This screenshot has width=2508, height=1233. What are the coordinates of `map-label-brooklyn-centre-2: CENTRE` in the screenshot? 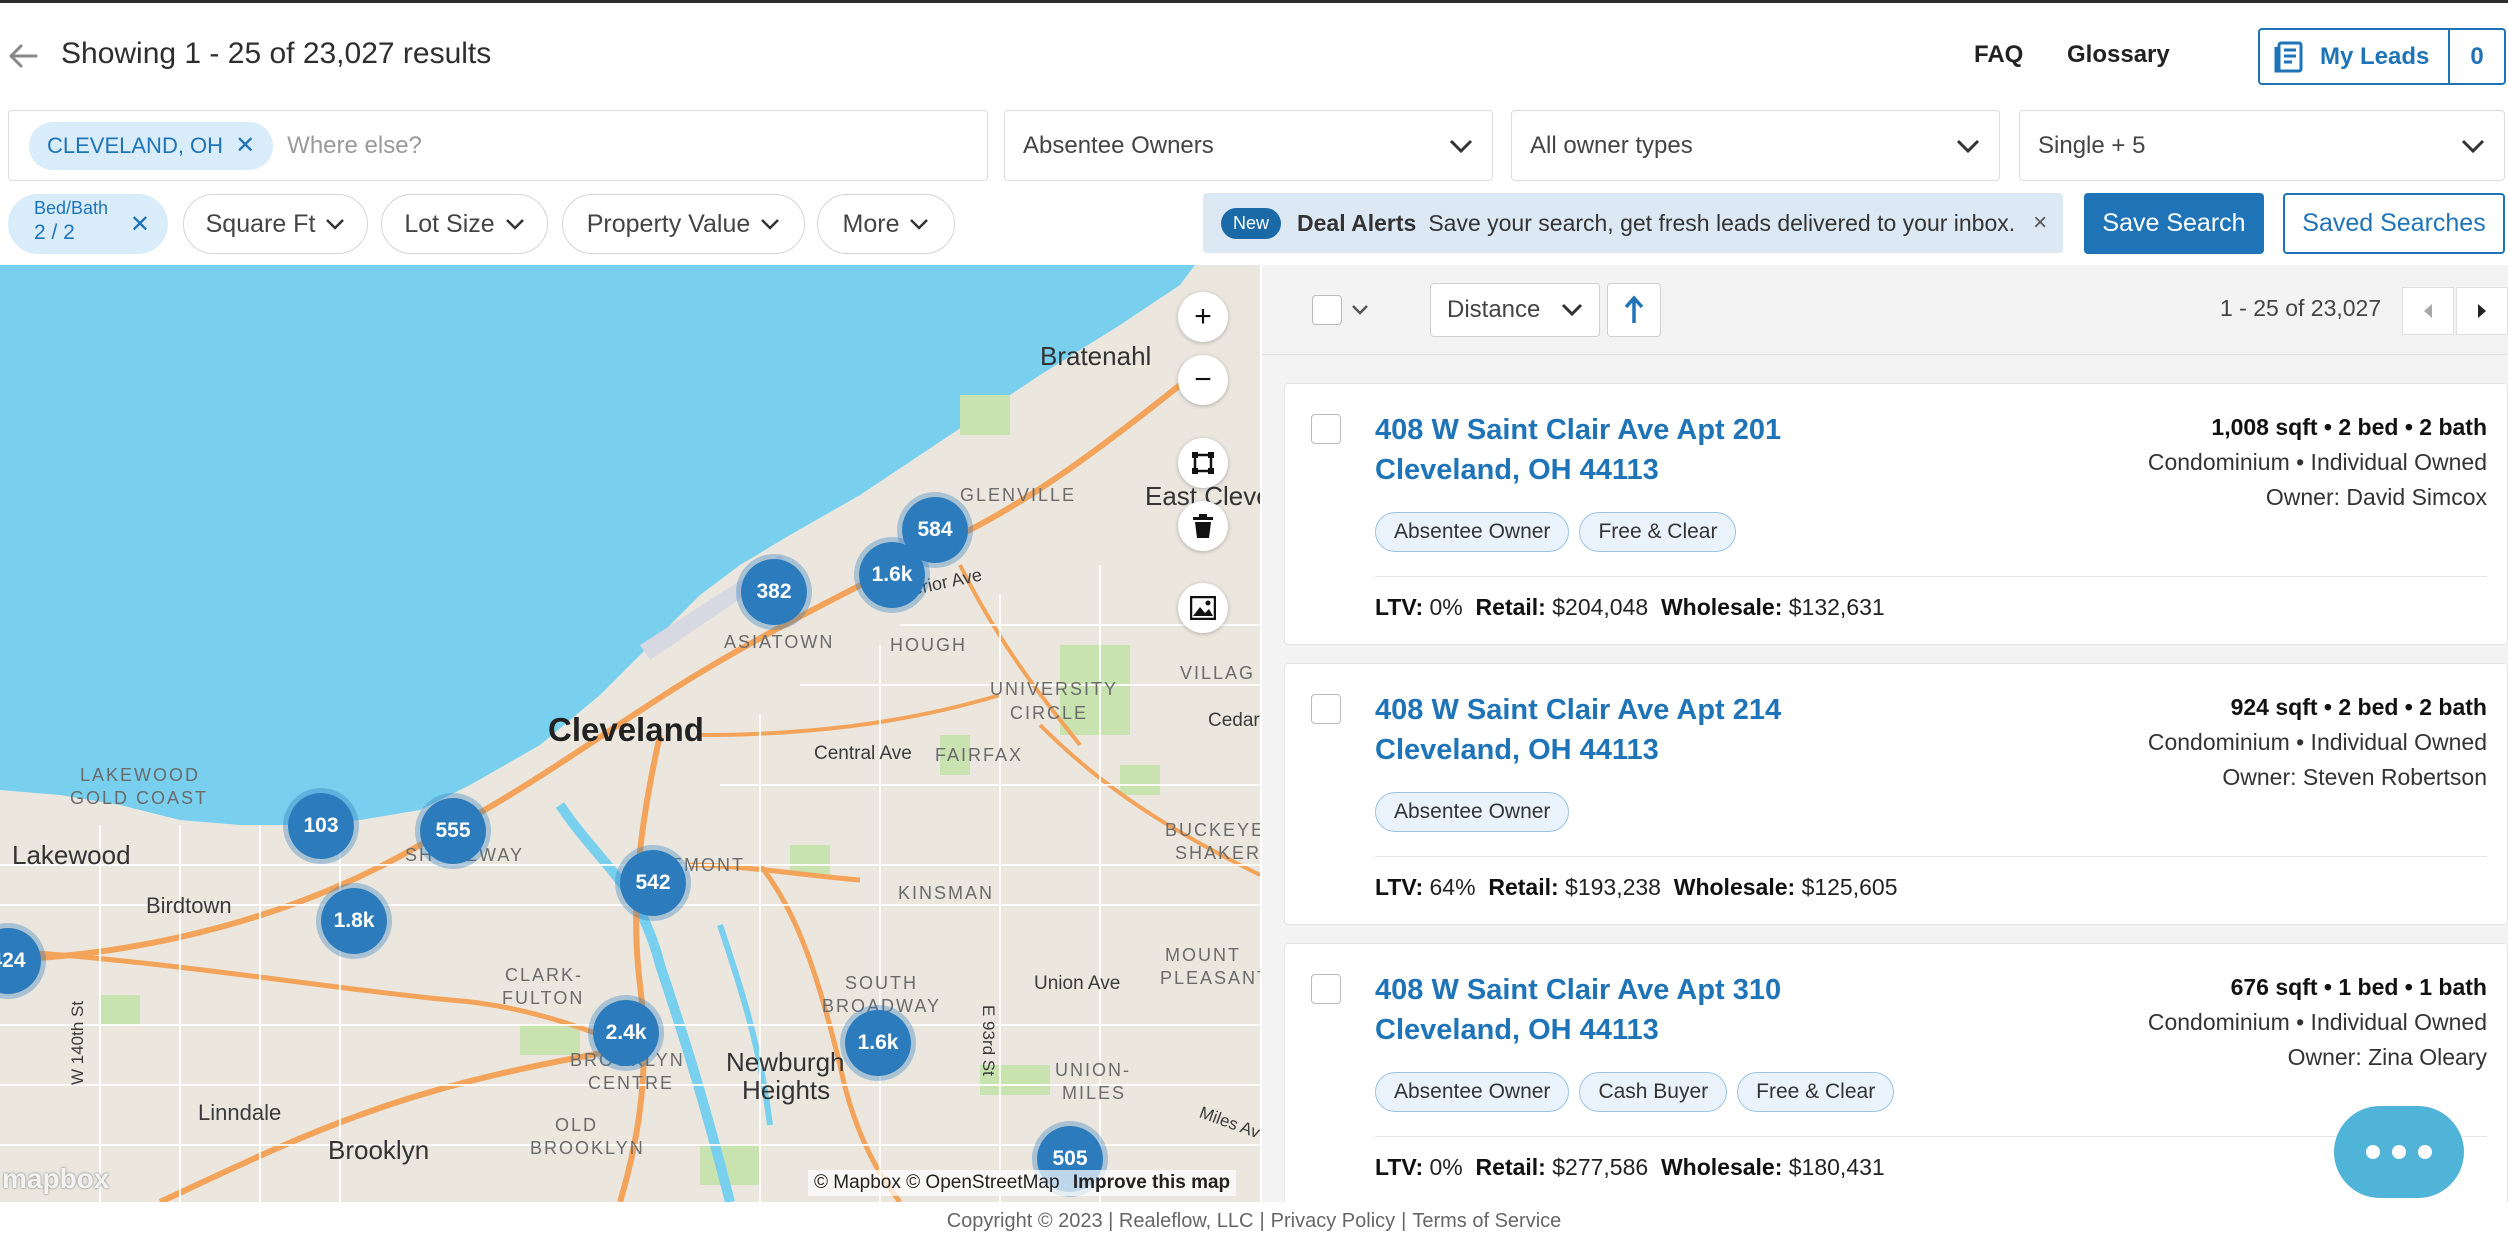 It's located at (631, 1083).